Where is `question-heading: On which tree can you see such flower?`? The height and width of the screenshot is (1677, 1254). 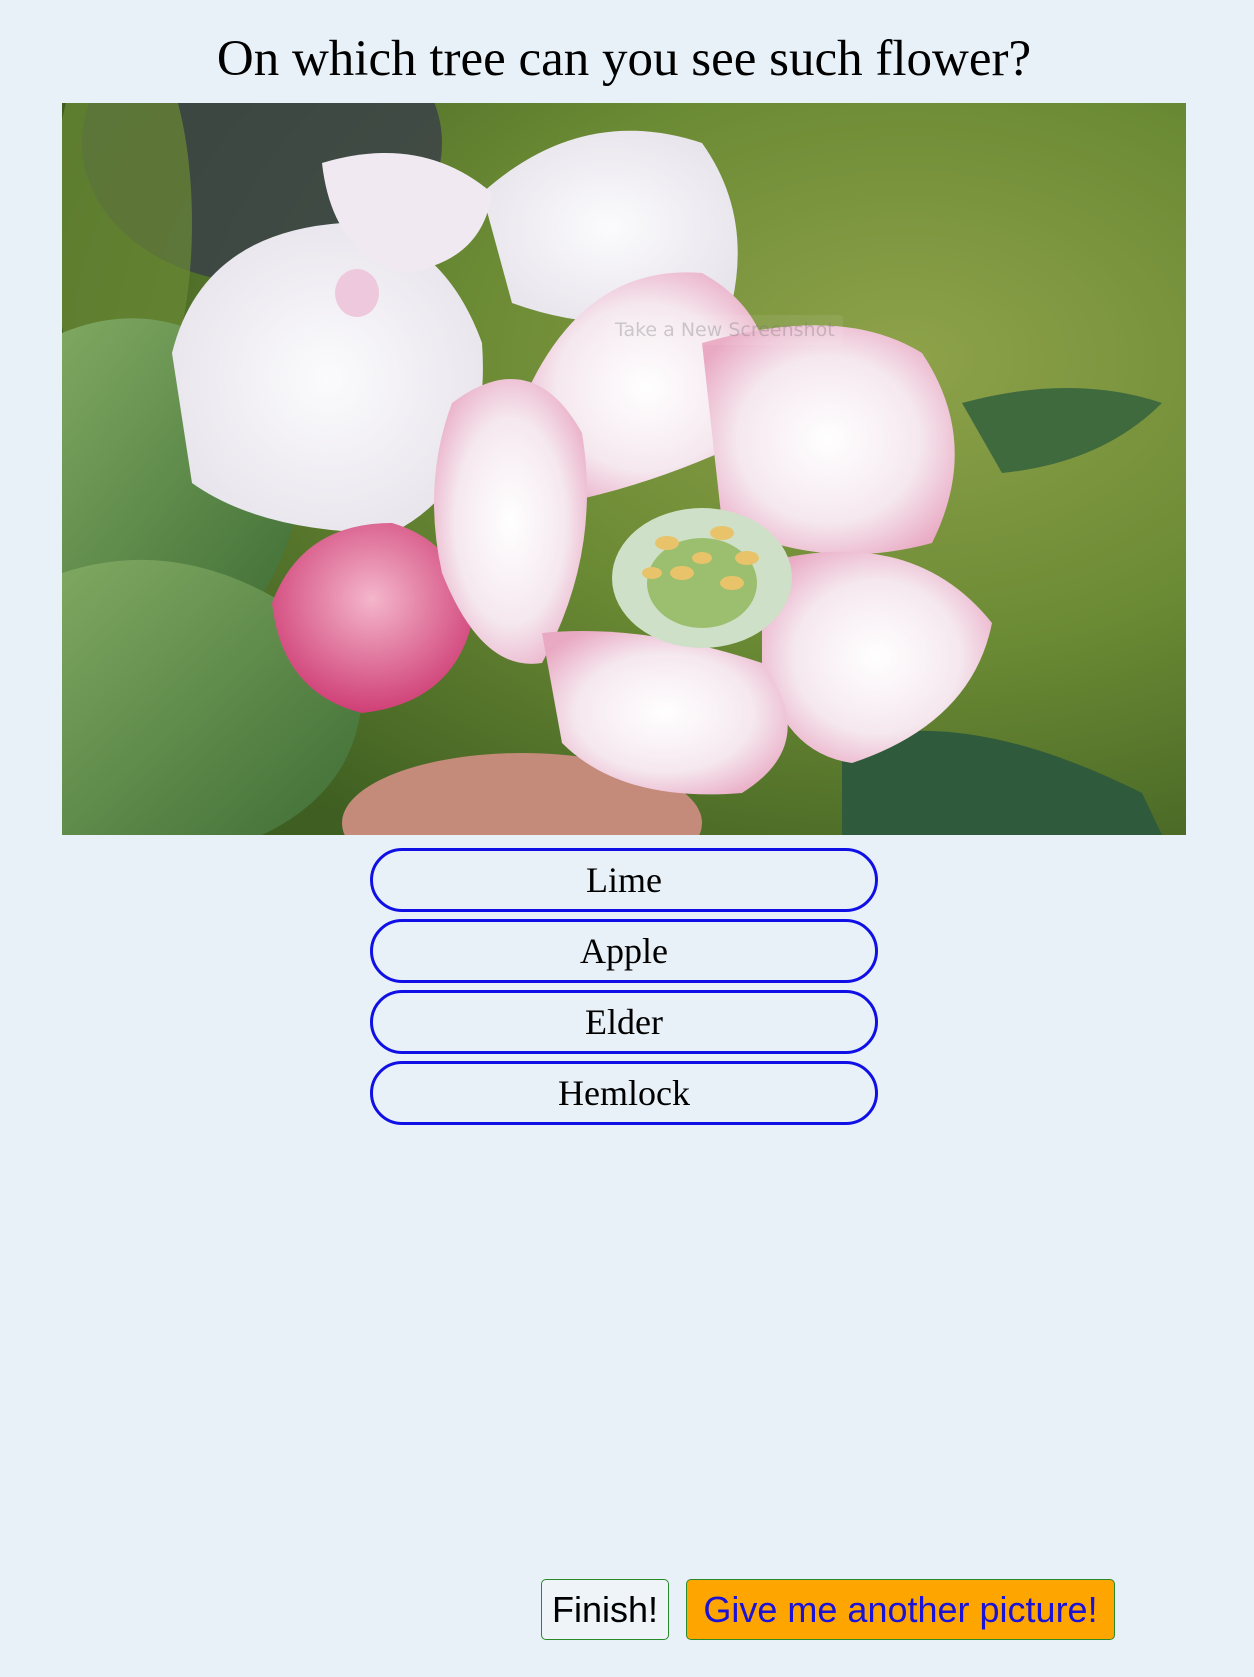 question-heading: On which tree can you see such flower? is located at coordinates (624, 59).